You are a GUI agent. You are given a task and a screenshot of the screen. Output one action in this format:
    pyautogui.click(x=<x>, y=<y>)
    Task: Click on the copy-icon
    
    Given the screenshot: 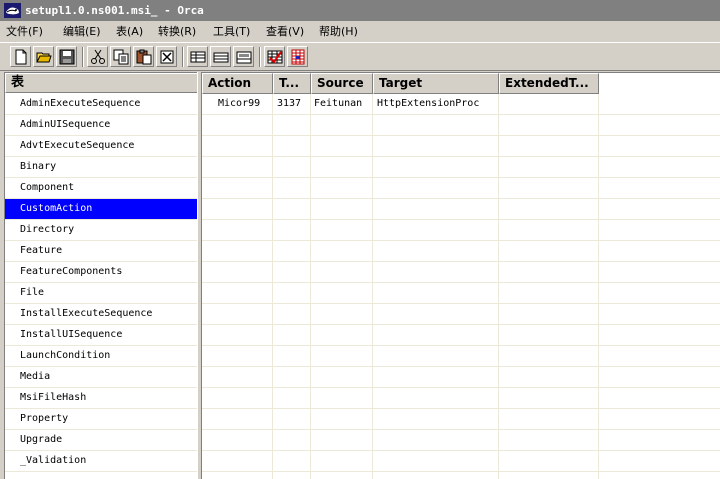 What is the action you would take?
    pyautogui.click(x=121, y=57)
    